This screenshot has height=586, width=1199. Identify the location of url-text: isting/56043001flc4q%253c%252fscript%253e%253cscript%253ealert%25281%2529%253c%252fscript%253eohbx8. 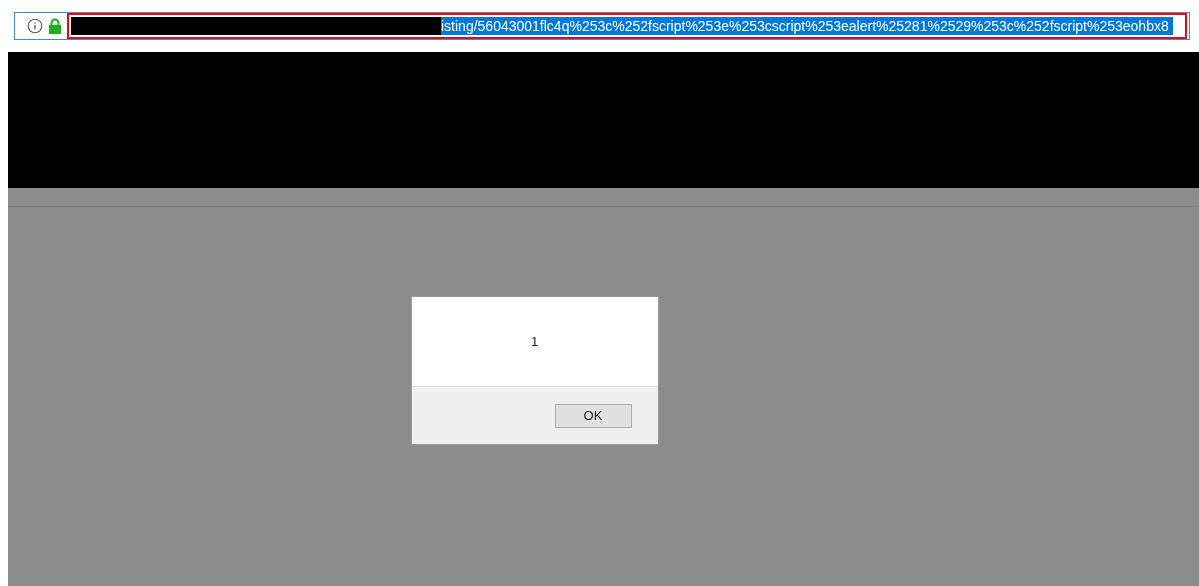
(807, 26).